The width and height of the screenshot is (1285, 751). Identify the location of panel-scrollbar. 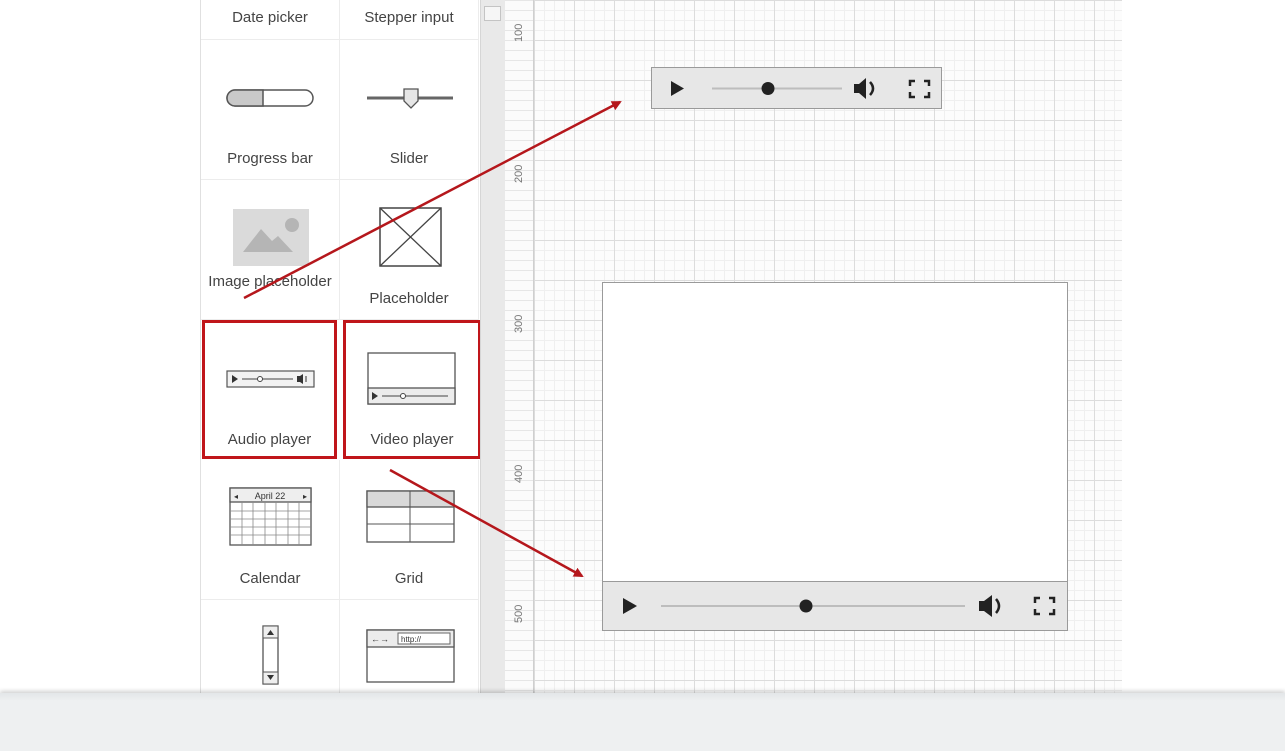
(492, 346).